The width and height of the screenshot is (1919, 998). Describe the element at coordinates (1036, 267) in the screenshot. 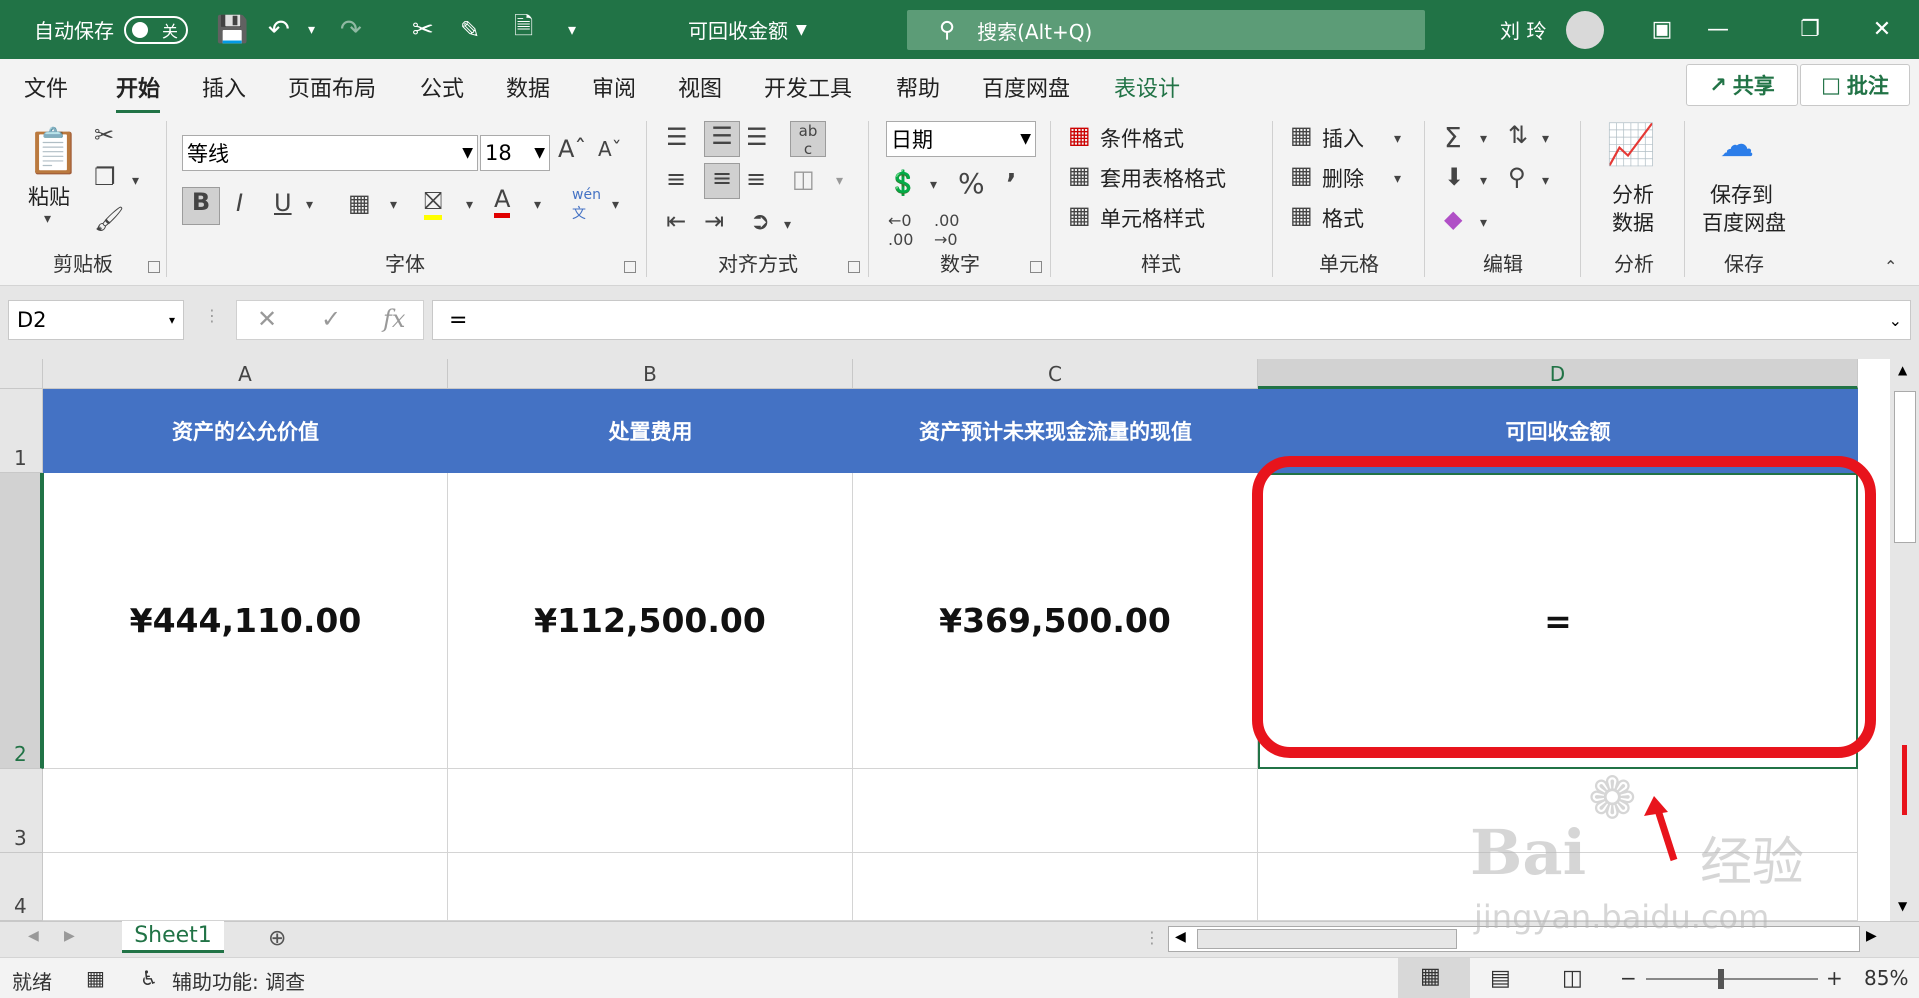

I see `number-launcher-icon` at that location.